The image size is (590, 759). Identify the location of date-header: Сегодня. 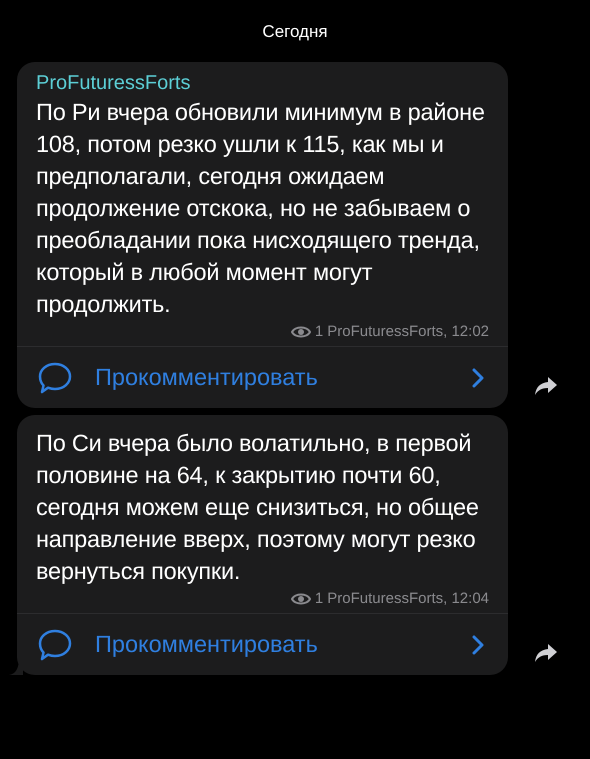
(295, 32).